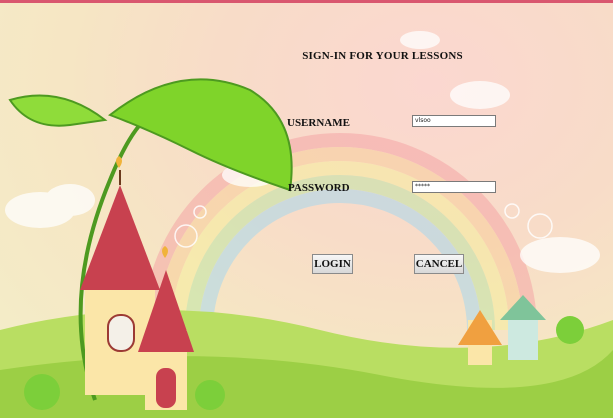 The width and height of the screenshot is (613, 418). What do you see at coordinates (319, 188) in the screenshot?
I see `password-label: PASSWORD` at bounding box center [319, 188].